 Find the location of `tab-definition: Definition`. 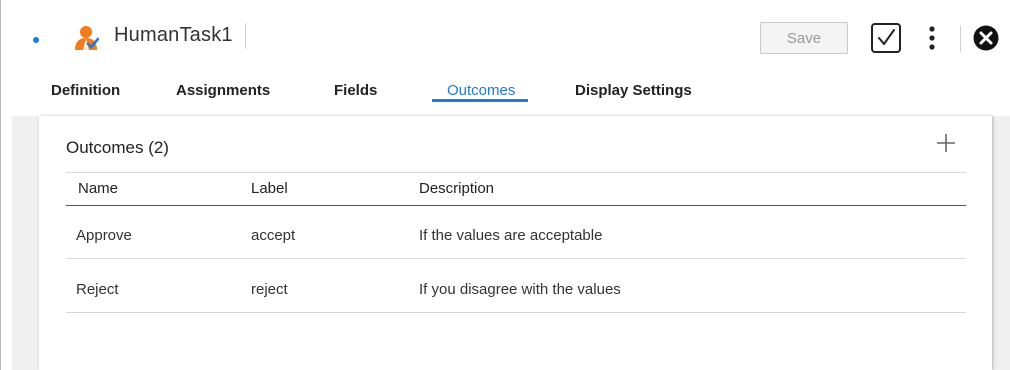

tab-definition: Definition is located at coordinates (85, 90).